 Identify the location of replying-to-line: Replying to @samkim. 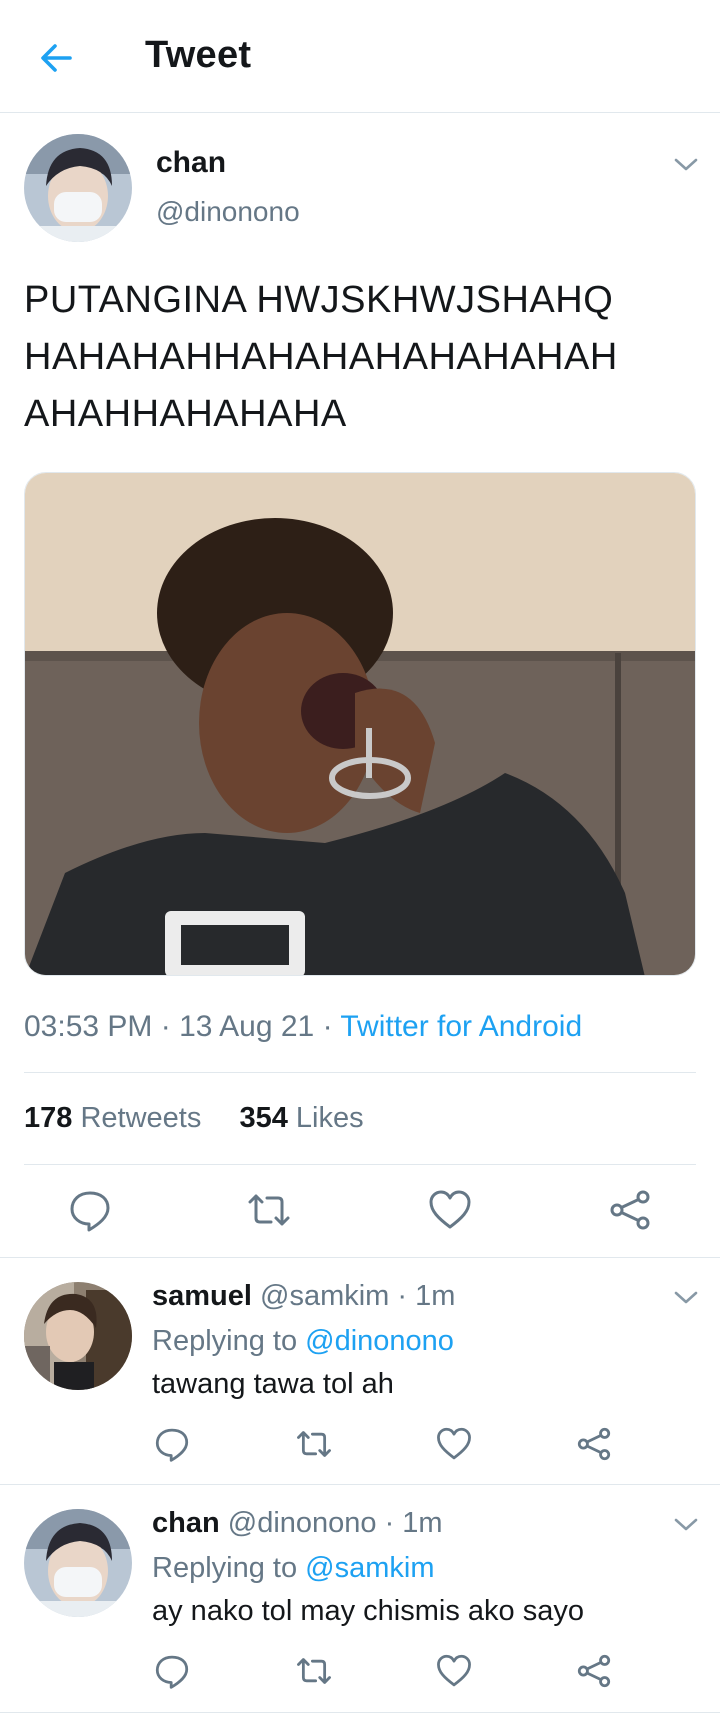
(293, 1568).